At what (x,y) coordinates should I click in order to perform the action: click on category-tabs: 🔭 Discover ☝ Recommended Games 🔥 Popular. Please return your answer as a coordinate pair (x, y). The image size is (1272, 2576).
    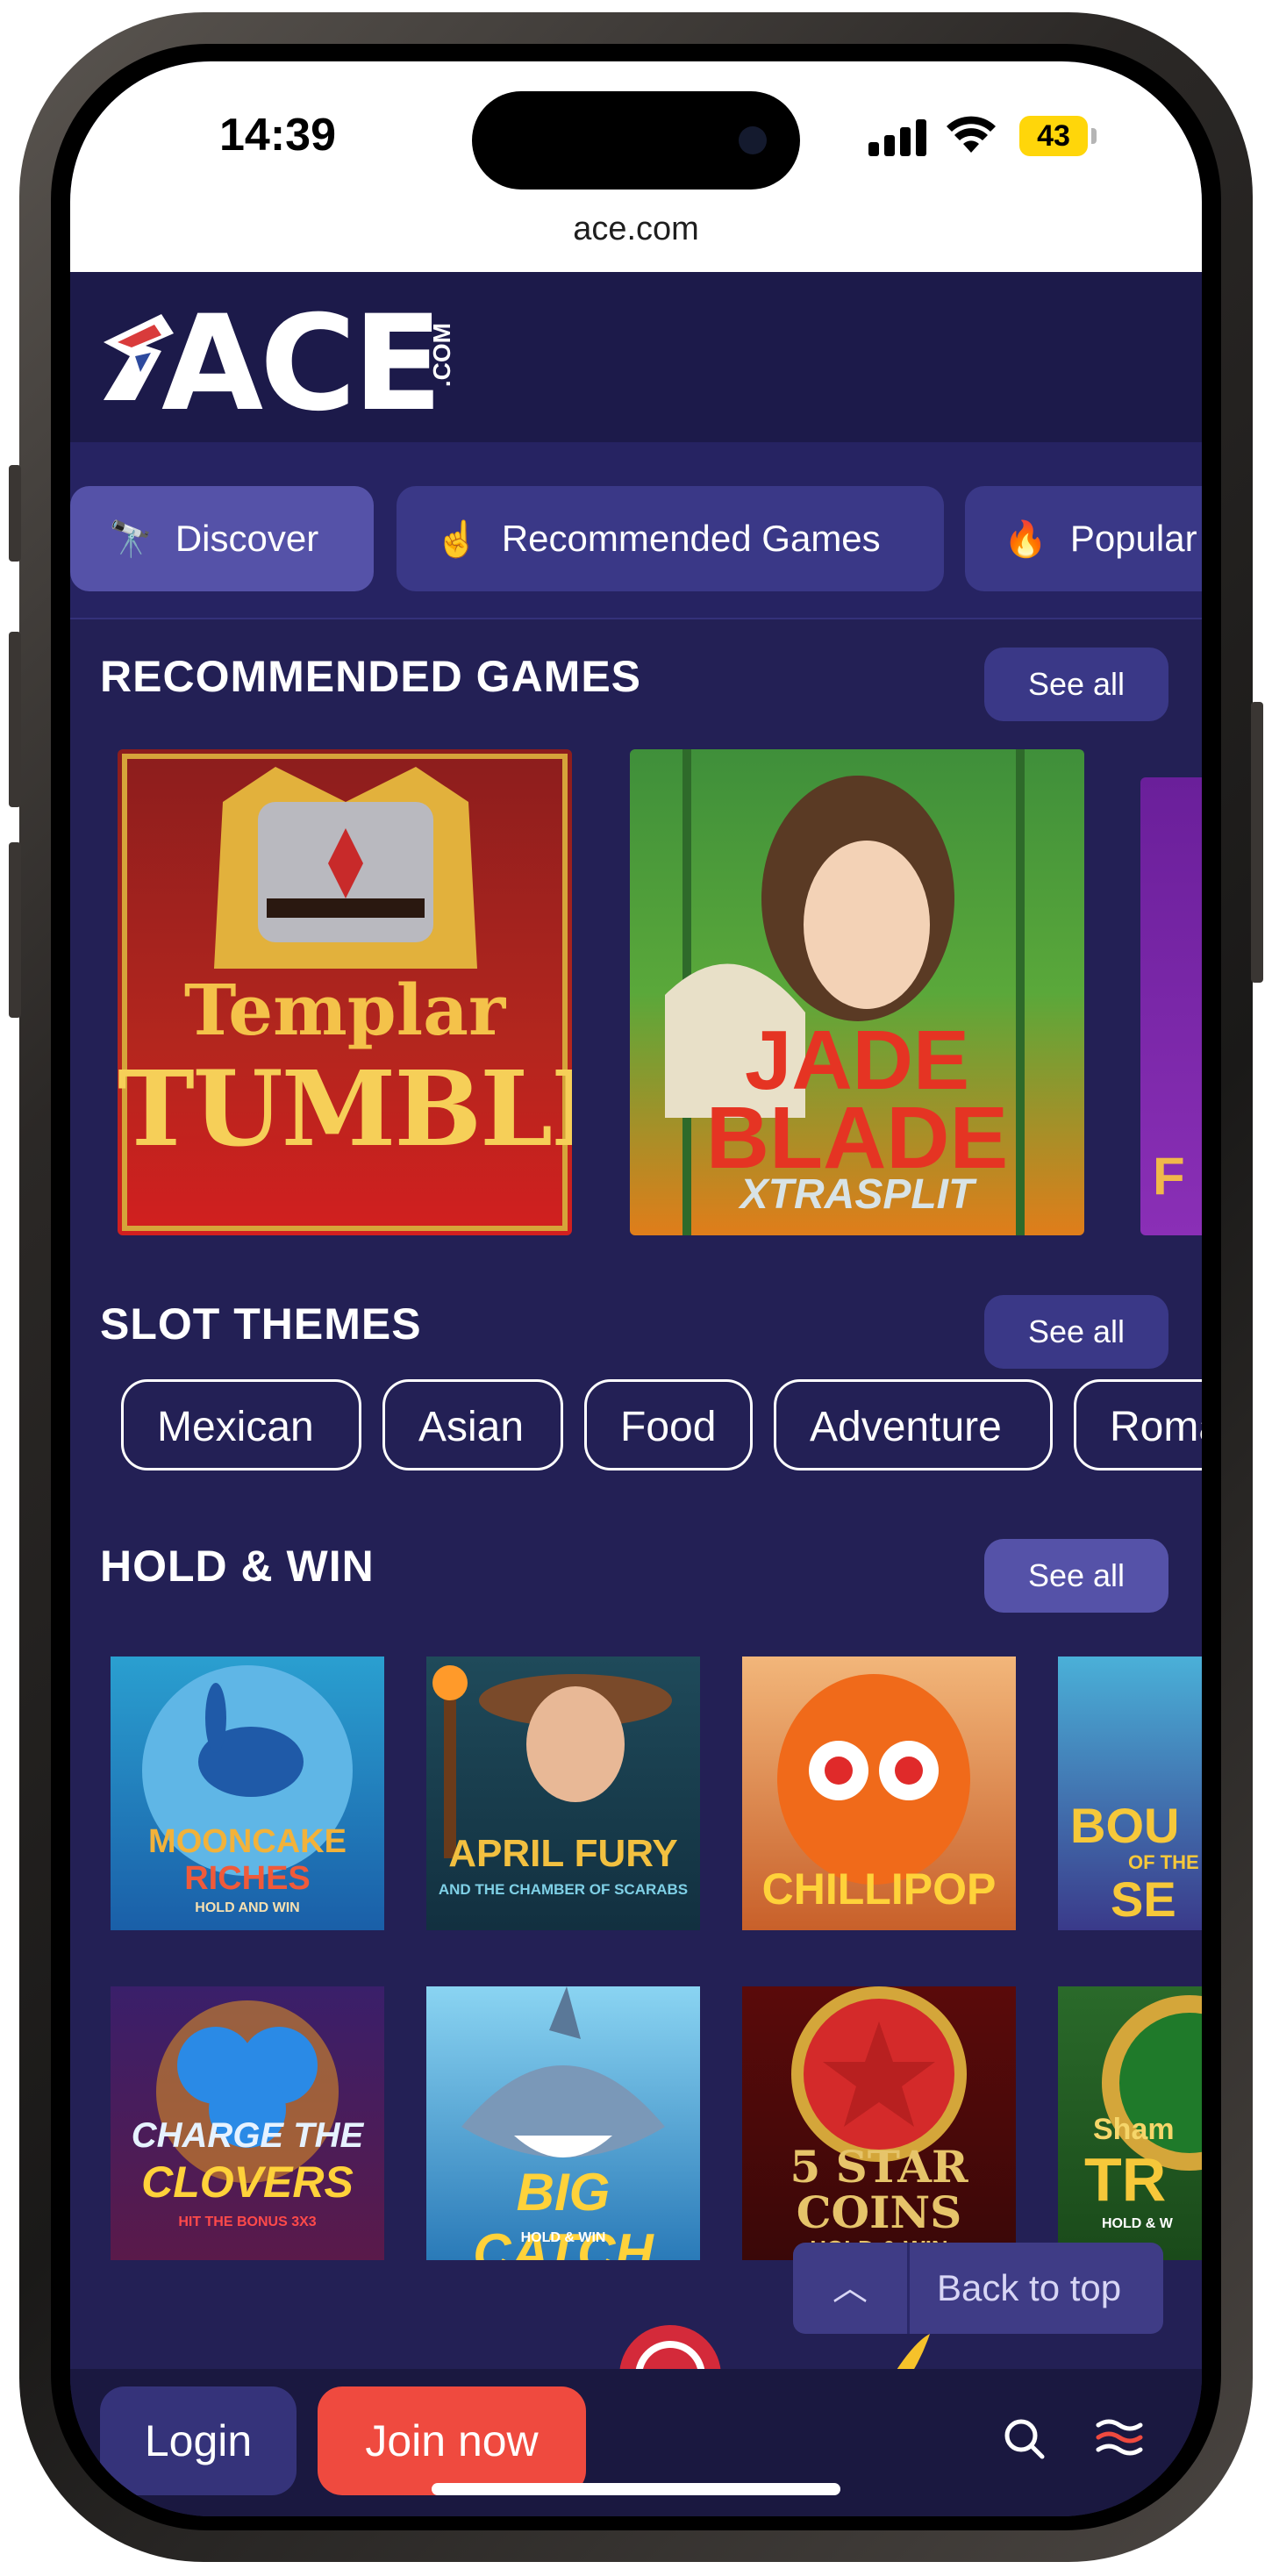
    Looking at the image, I should click on (636, 530).